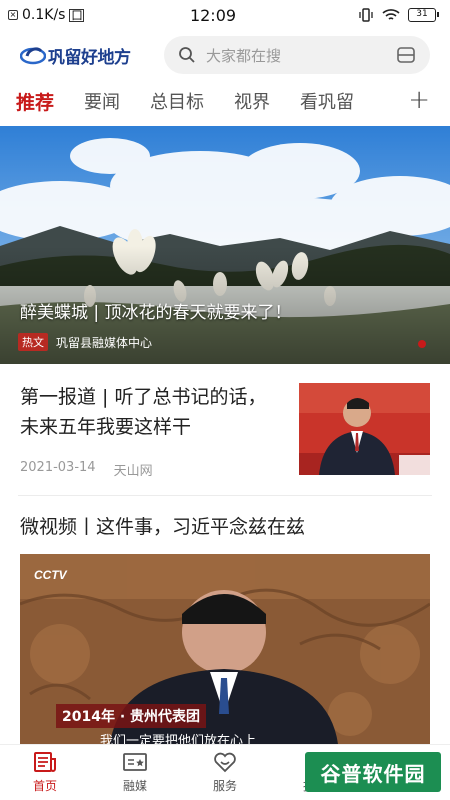 The image size is (450, 800). I want to click on status-left: × 0.1K/s 囗, so click(88, 15).